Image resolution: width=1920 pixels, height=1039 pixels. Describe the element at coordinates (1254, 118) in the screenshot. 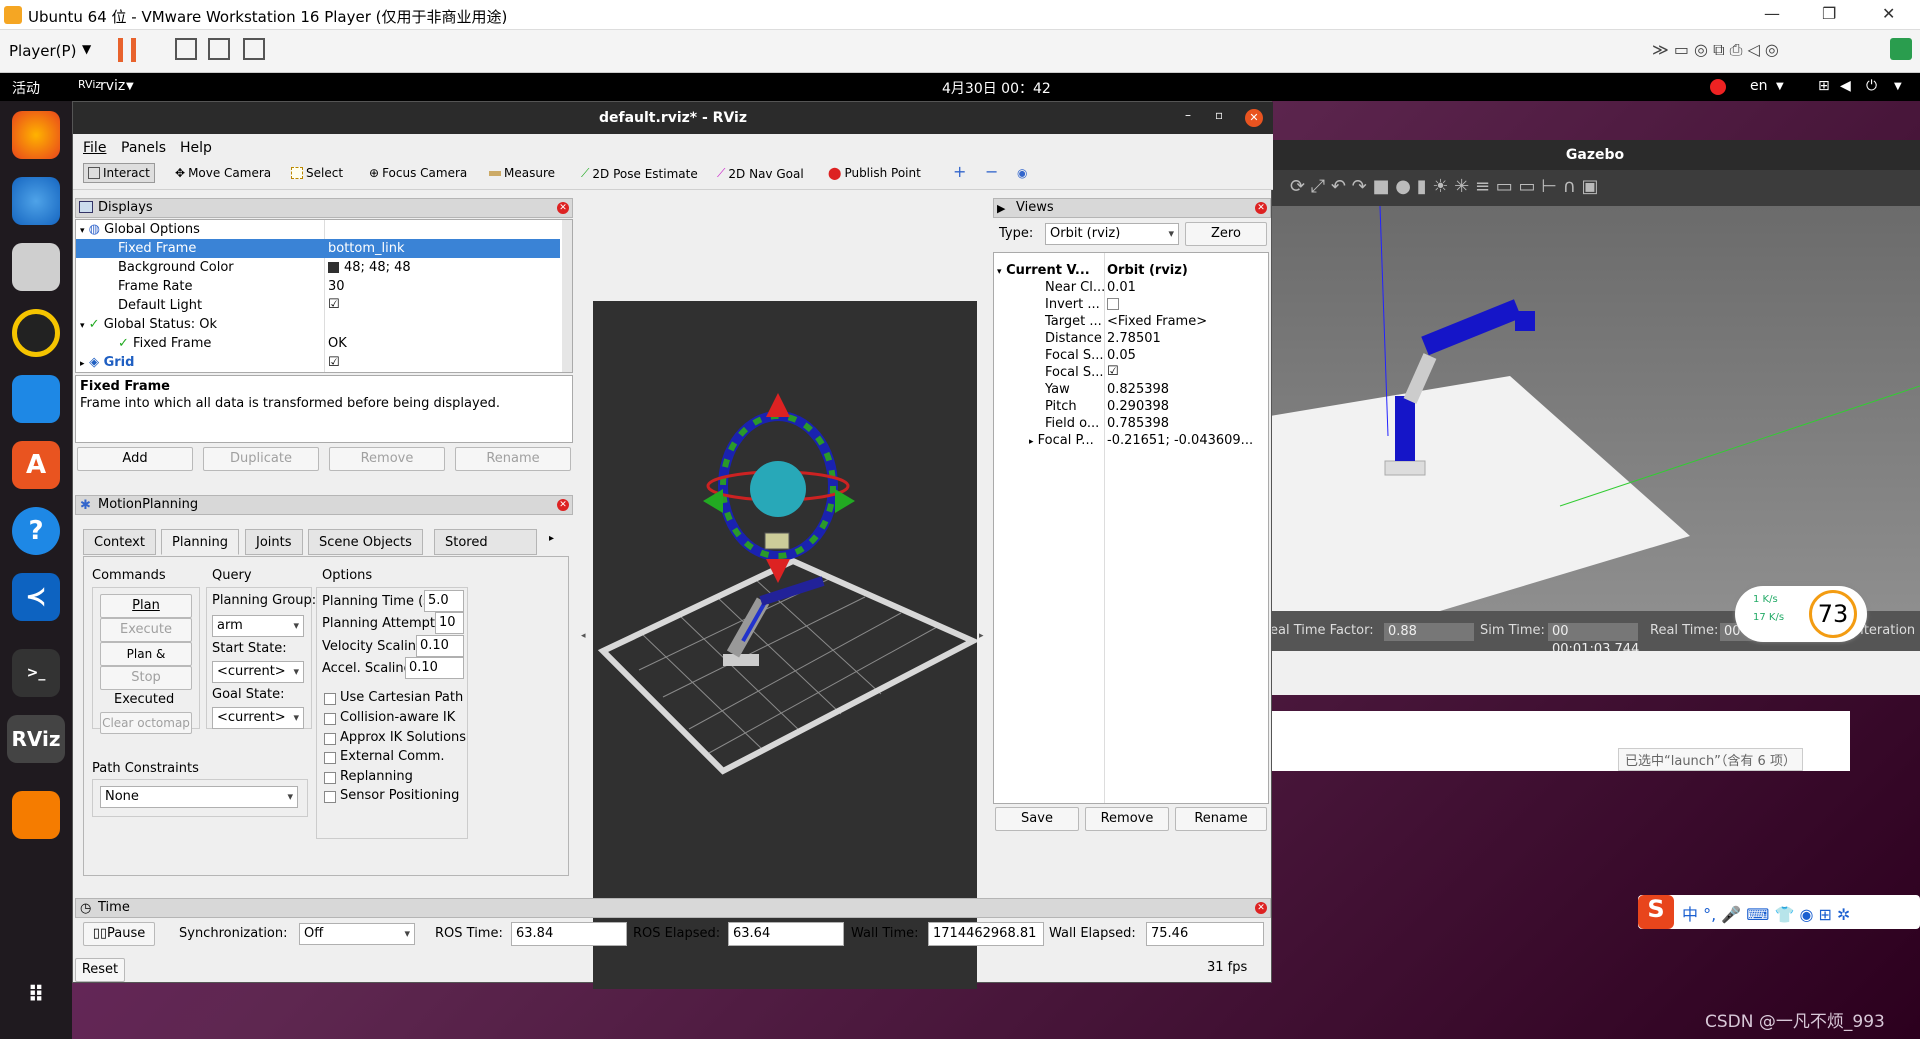

I see `close-icon: ✕` at that location.